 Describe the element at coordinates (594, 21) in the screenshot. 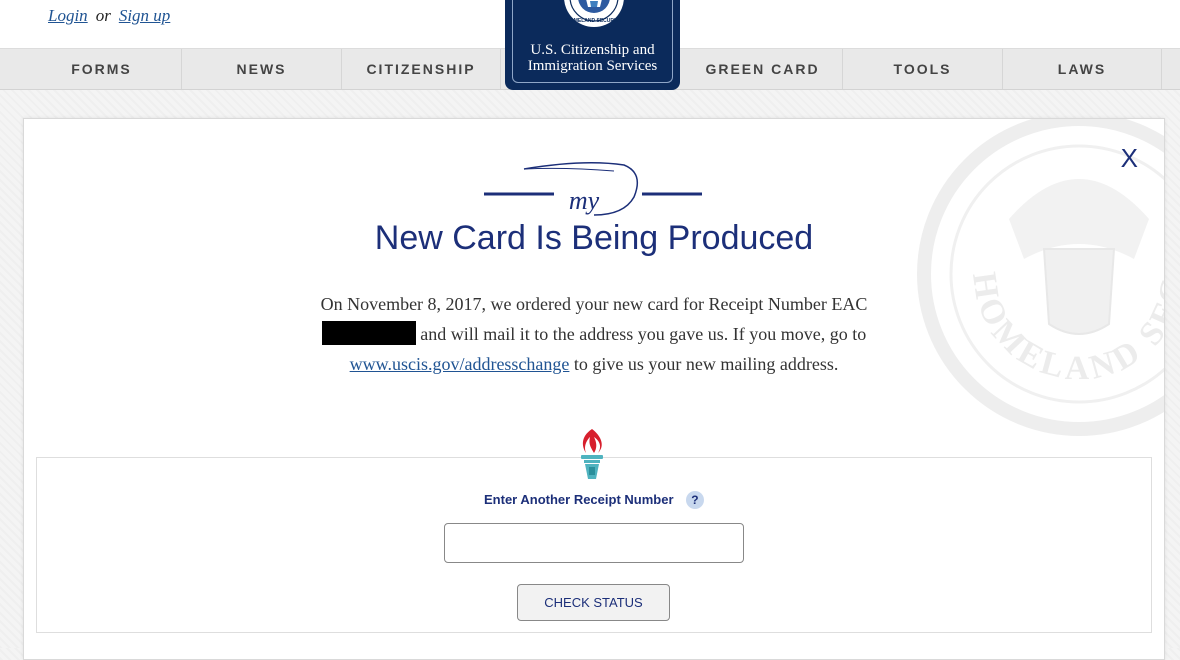

I see `seal-caption: HOMELAND SECURITY` at that location.